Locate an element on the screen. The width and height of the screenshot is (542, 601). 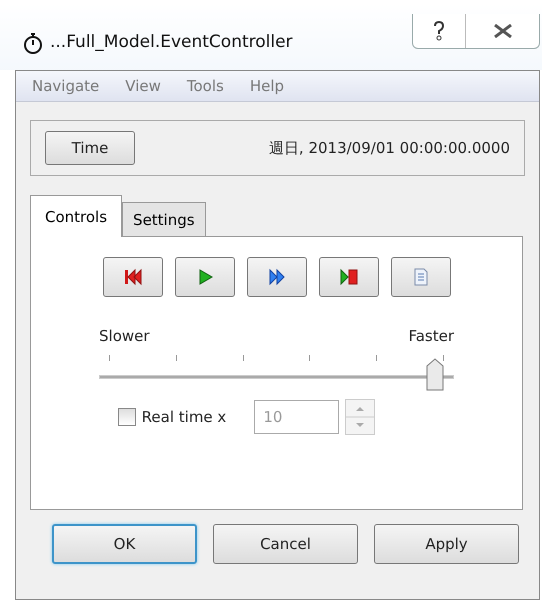
fast-forward-button is located at coordinates (276, 277).